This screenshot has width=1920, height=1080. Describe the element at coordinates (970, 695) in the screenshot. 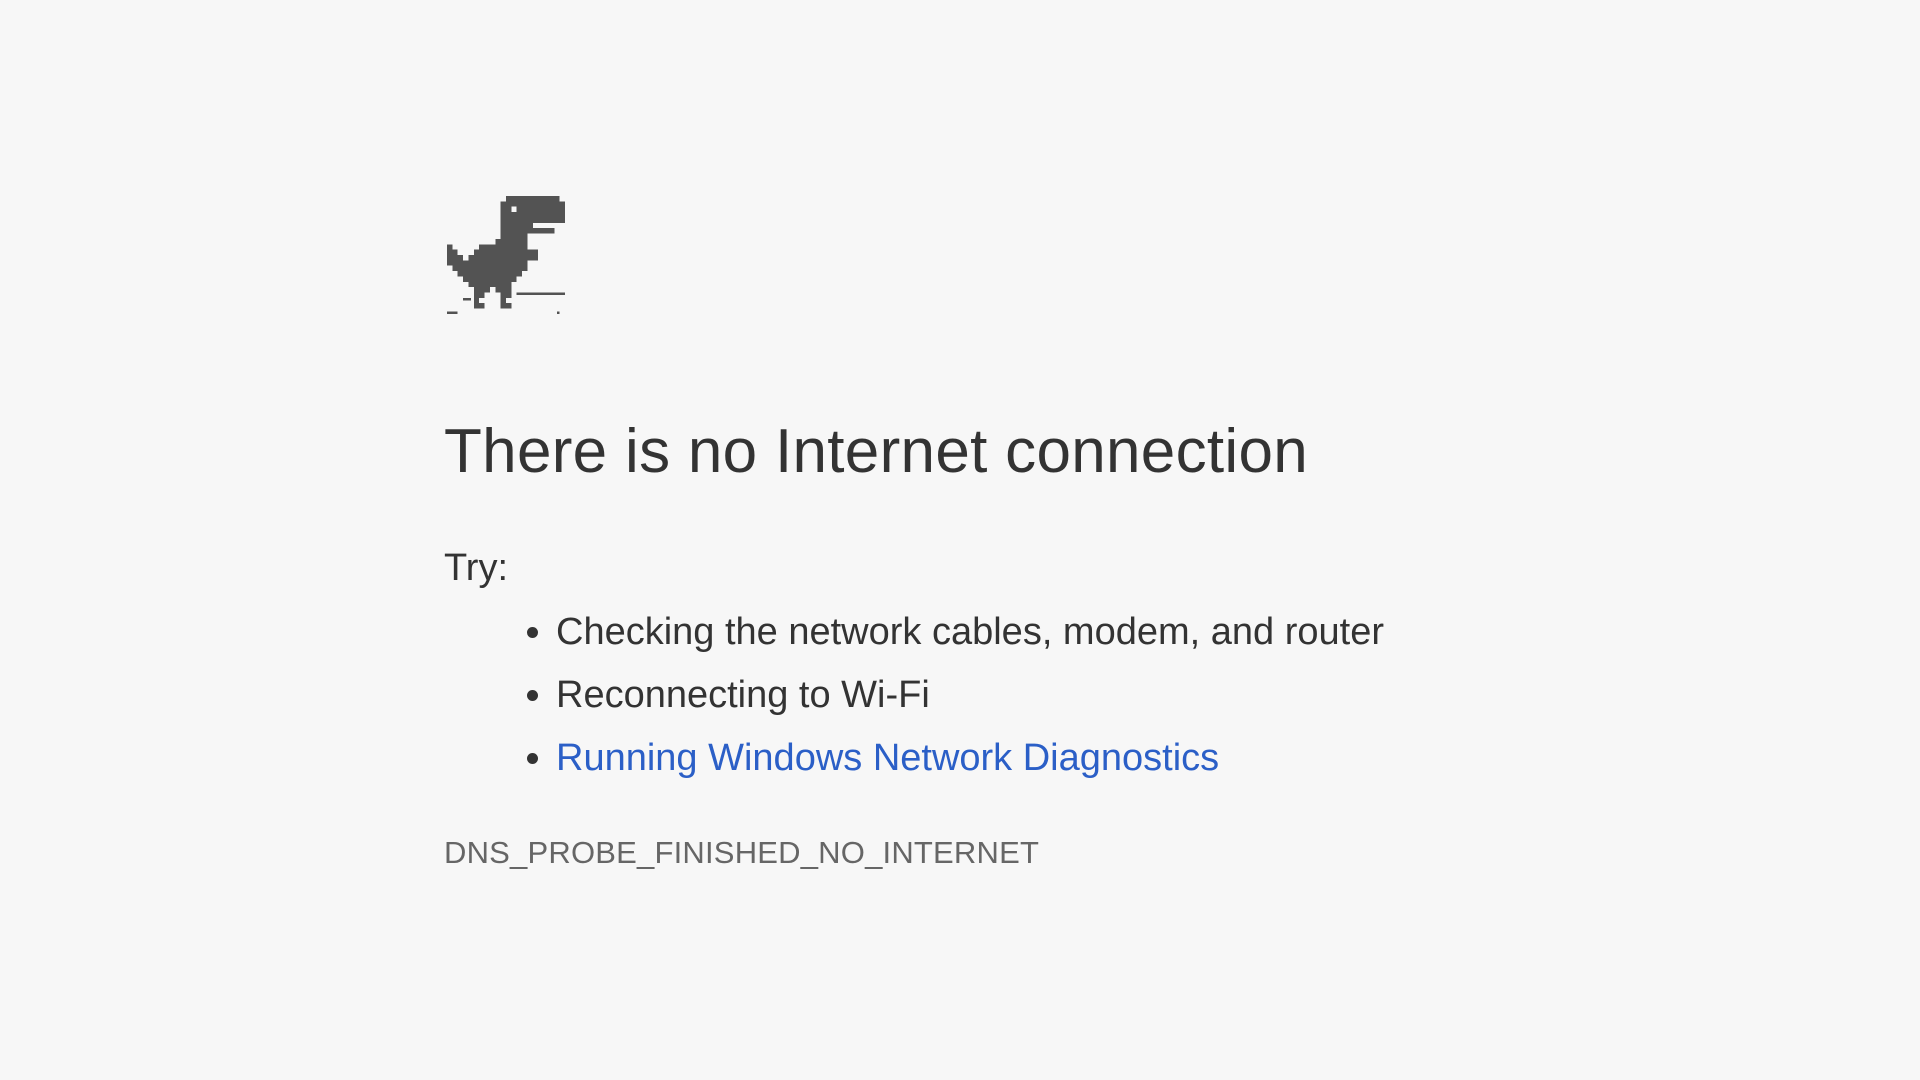

I see `suggestion-reconnect-wifi: Reconnecting to Wi-Fi` at that location.